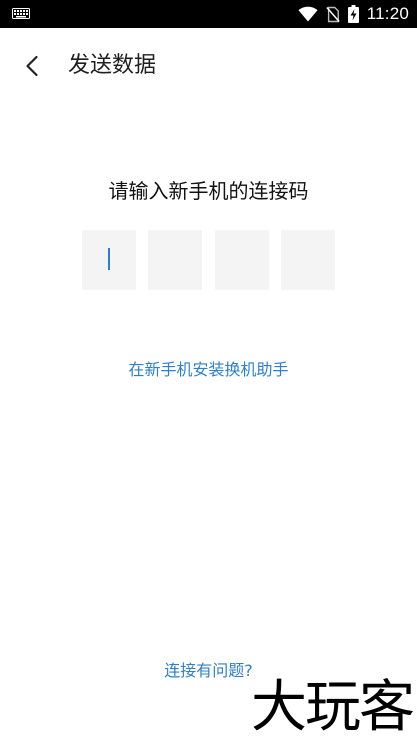 This screenshot has height=741, width=417. What do you see at coordinates (112, 65) in the screenshot?
I see `page-title: 发送数据` at bounding box center [112, 65].